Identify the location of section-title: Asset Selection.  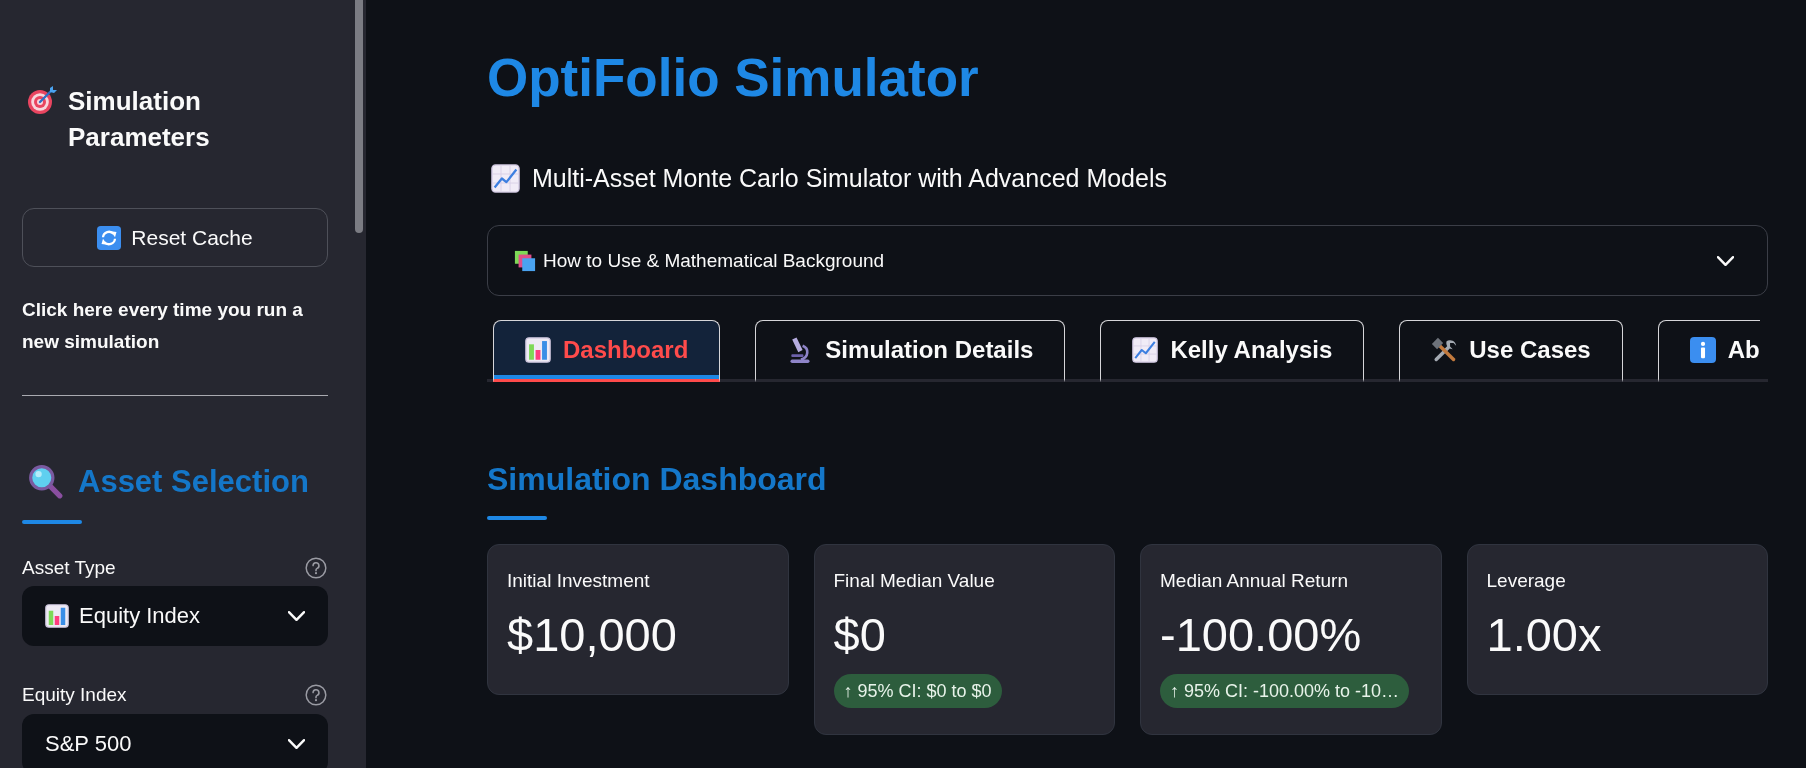
(193, 482).